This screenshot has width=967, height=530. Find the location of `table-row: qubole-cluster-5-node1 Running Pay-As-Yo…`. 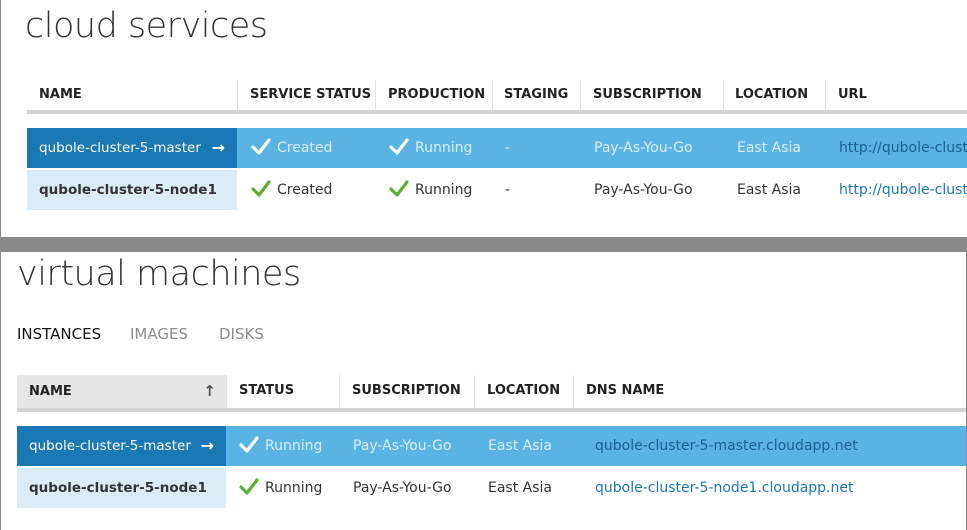

table-row: qubole-cluster-5-node1 Running Pay-As-Yo… is located at coordinates (491, 488).